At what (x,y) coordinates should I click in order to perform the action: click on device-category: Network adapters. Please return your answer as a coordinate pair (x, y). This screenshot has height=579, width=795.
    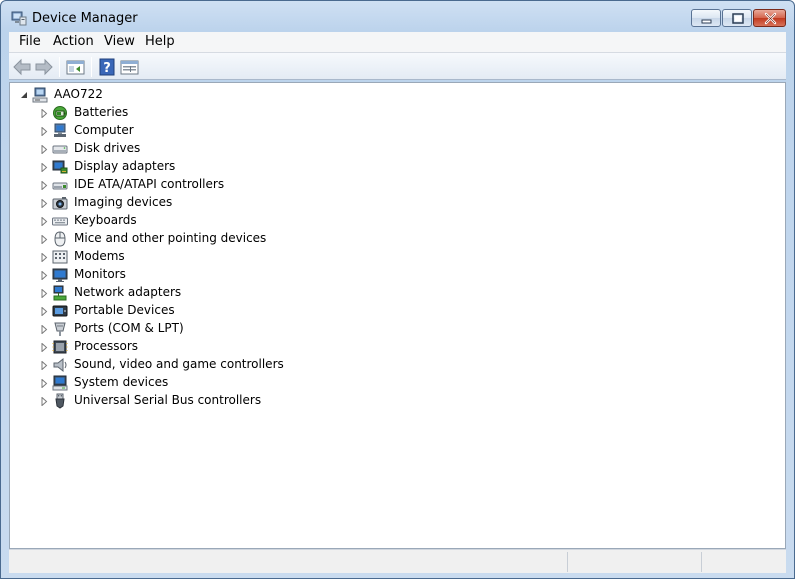
    Looking at the image, I should click on (188, 293).